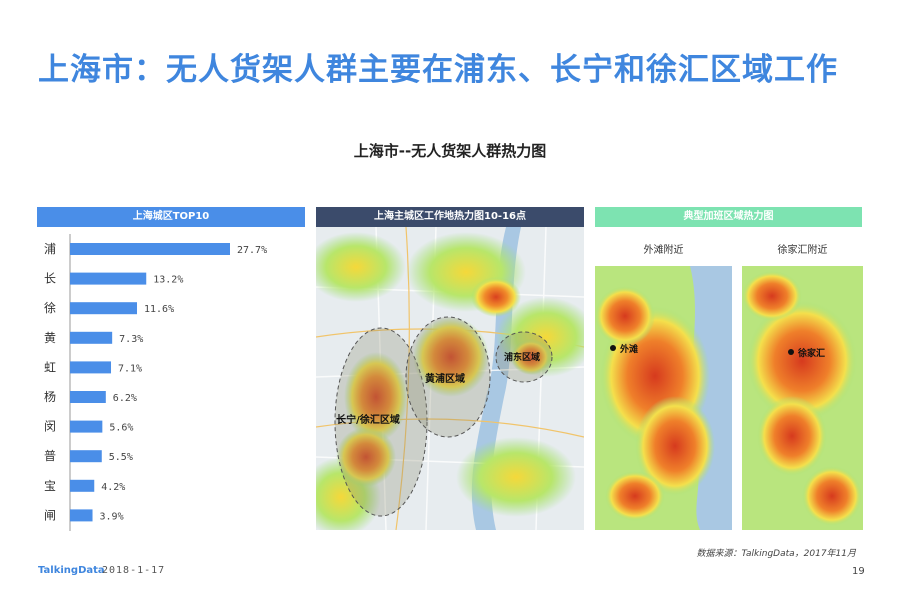 The image size is (900, 600). What do you see at coordinates (802, 250) in the screenshot?
I see `zone-label-xujiahui: 徐家汇附近` at bounding box center [802, 250].